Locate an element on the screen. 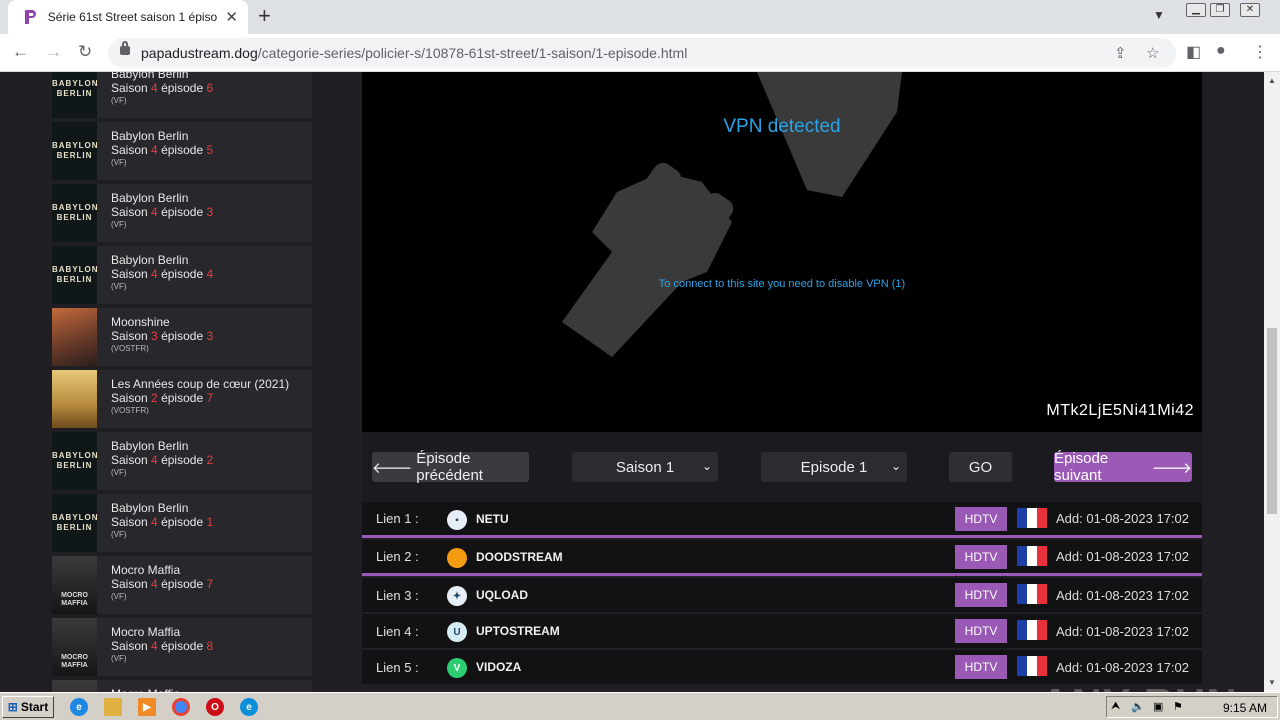 This screenshot has height=720, width=1280. network-icon: ▣ is located at coordinates (1158, 706).